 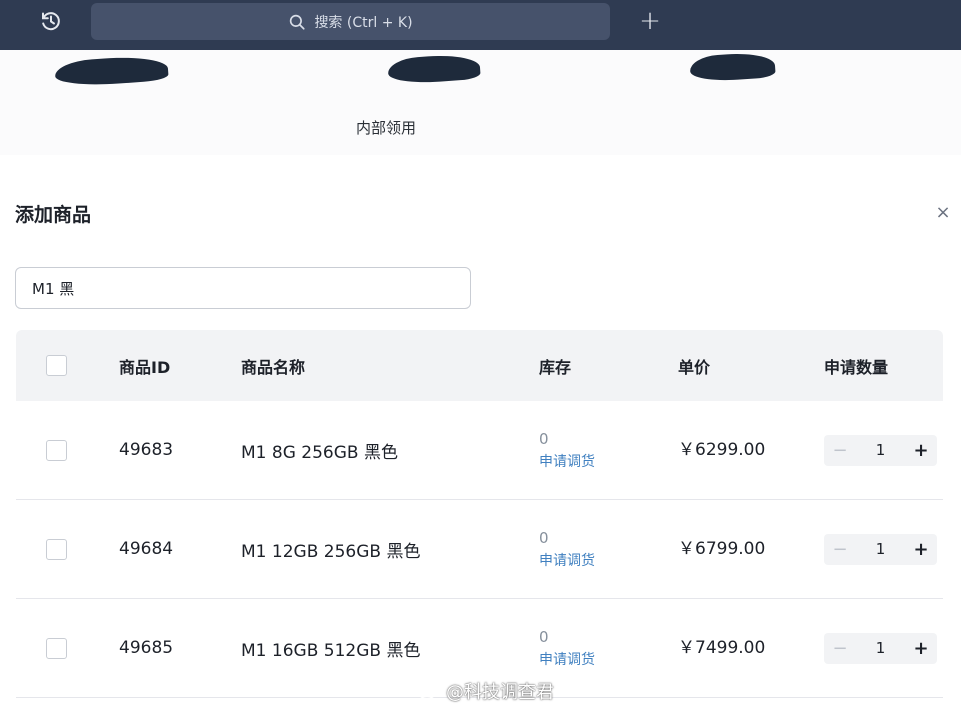 What do you see at coordinates (480, 102) in the screenshot?
I see `background-page: 内部领用` at bounding box center [480, 102].